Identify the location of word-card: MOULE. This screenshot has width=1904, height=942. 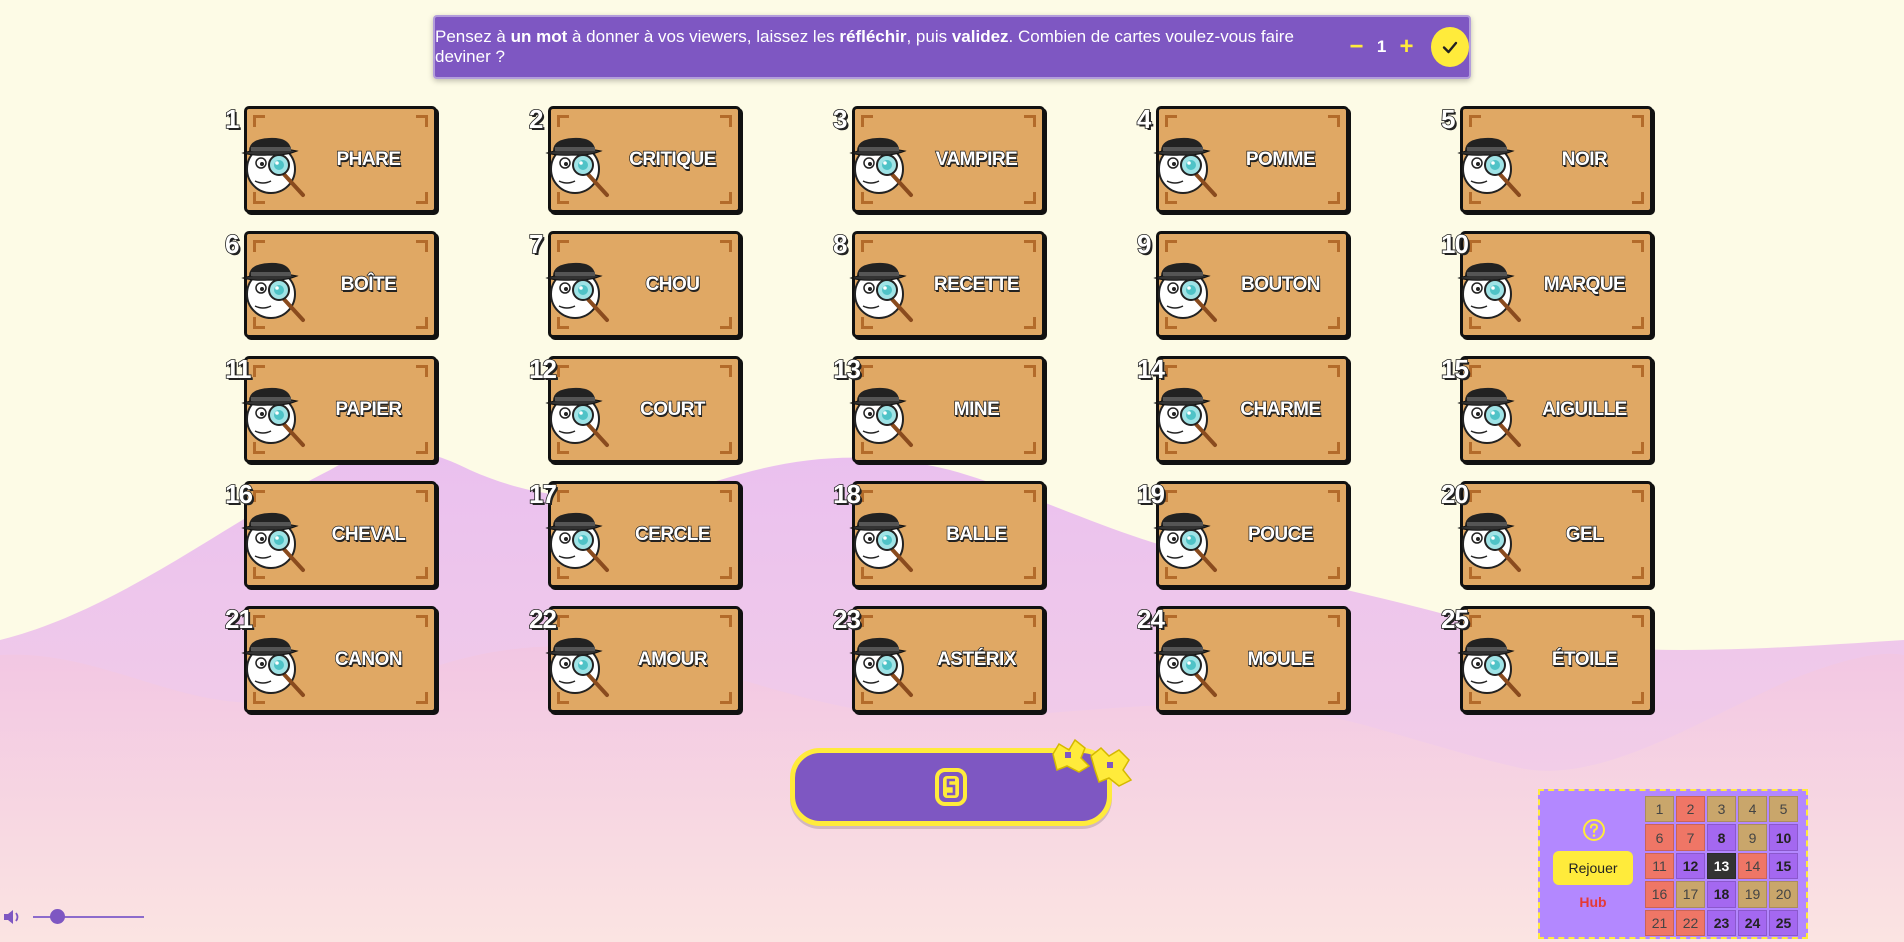
(1251, 659).